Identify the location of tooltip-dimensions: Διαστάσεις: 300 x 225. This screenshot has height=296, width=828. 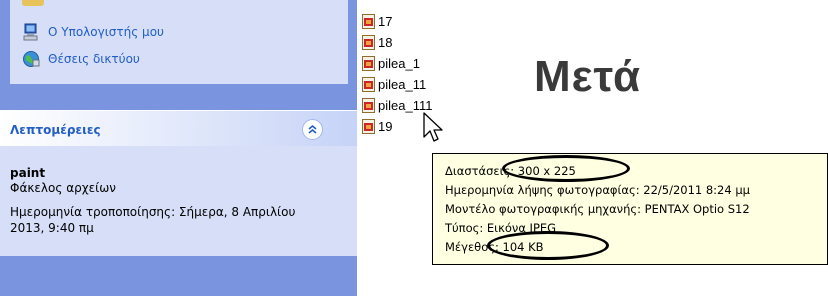
(510, 171).